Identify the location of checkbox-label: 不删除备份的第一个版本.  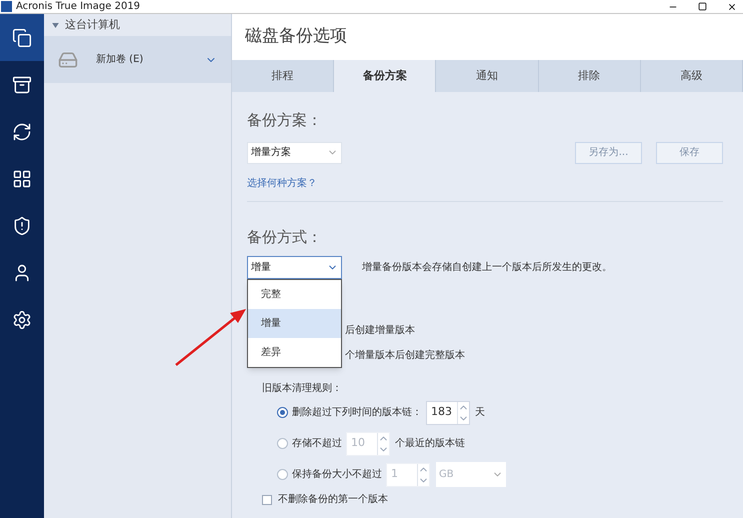
(333, 499).